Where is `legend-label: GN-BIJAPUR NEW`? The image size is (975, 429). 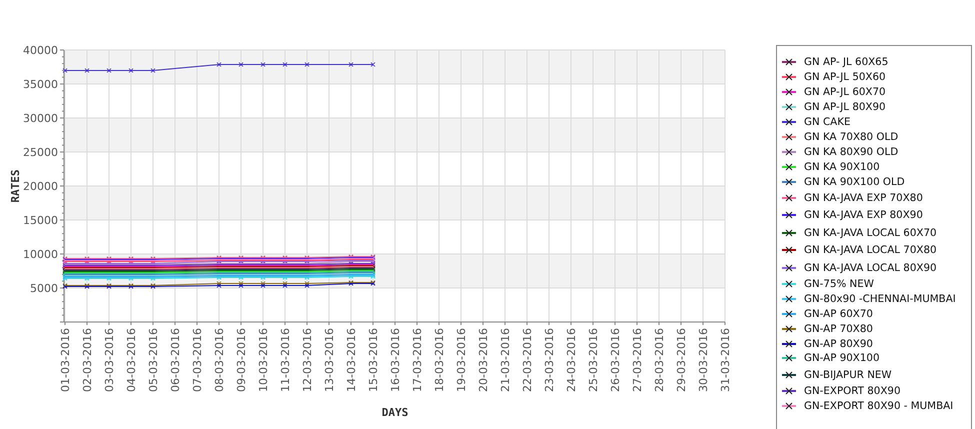 legend-label: GN-BIJAPUR NEW is located at coordinates (848, 374).